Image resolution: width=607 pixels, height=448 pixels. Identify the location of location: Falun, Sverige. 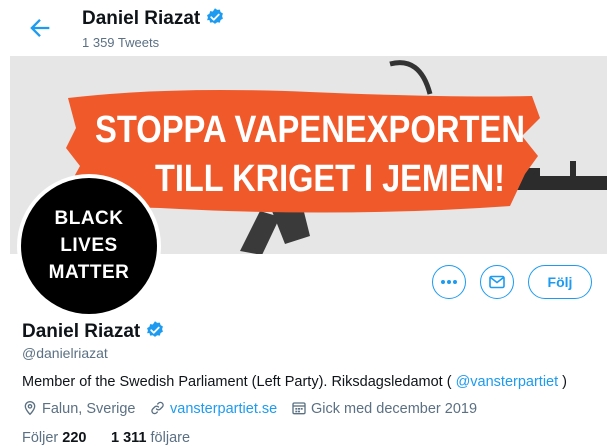
(79, 408).